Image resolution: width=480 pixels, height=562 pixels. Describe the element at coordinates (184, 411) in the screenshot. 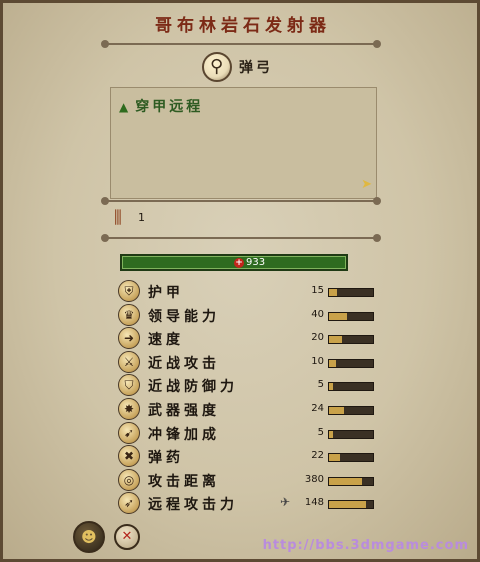

I see `stat-label: 武器强度` at that location.